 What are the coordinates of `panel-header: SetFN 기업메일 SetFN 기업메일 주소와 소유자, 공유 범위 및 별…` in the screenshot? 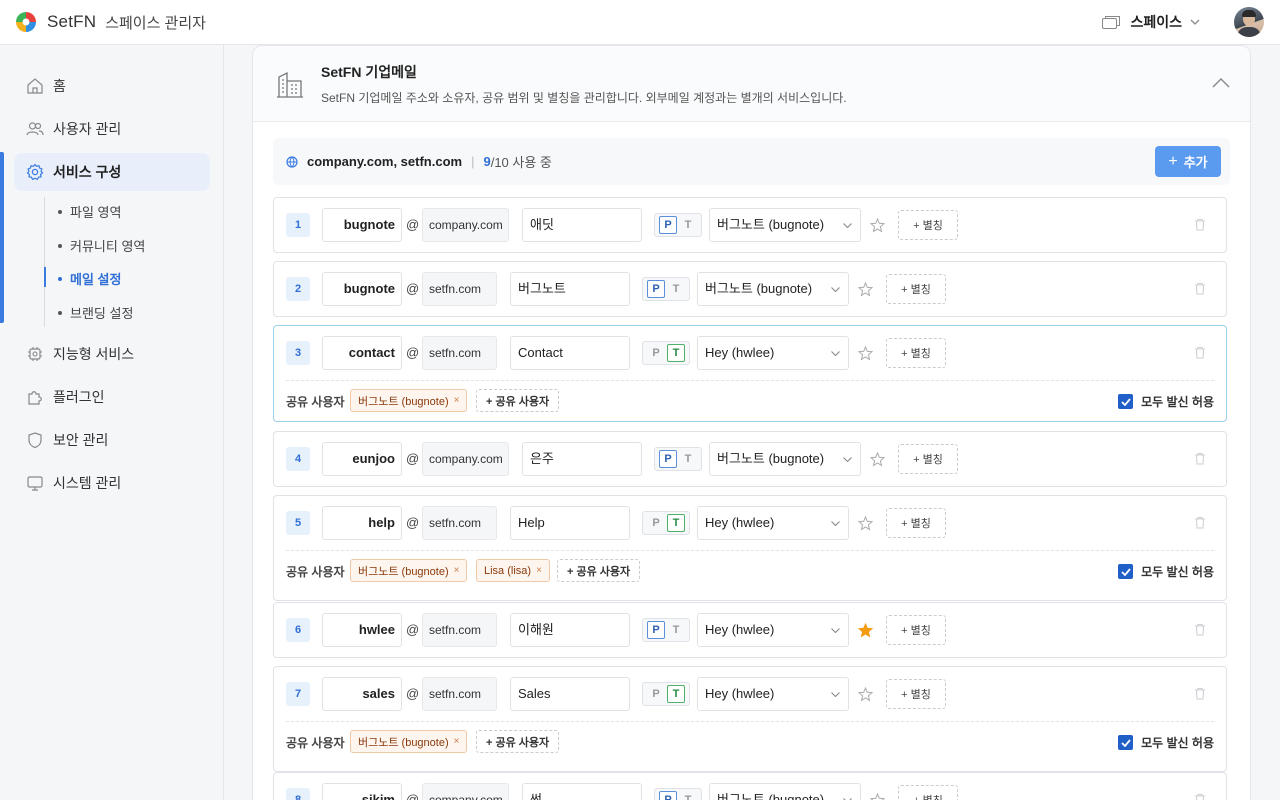 It's located at (751, 84).